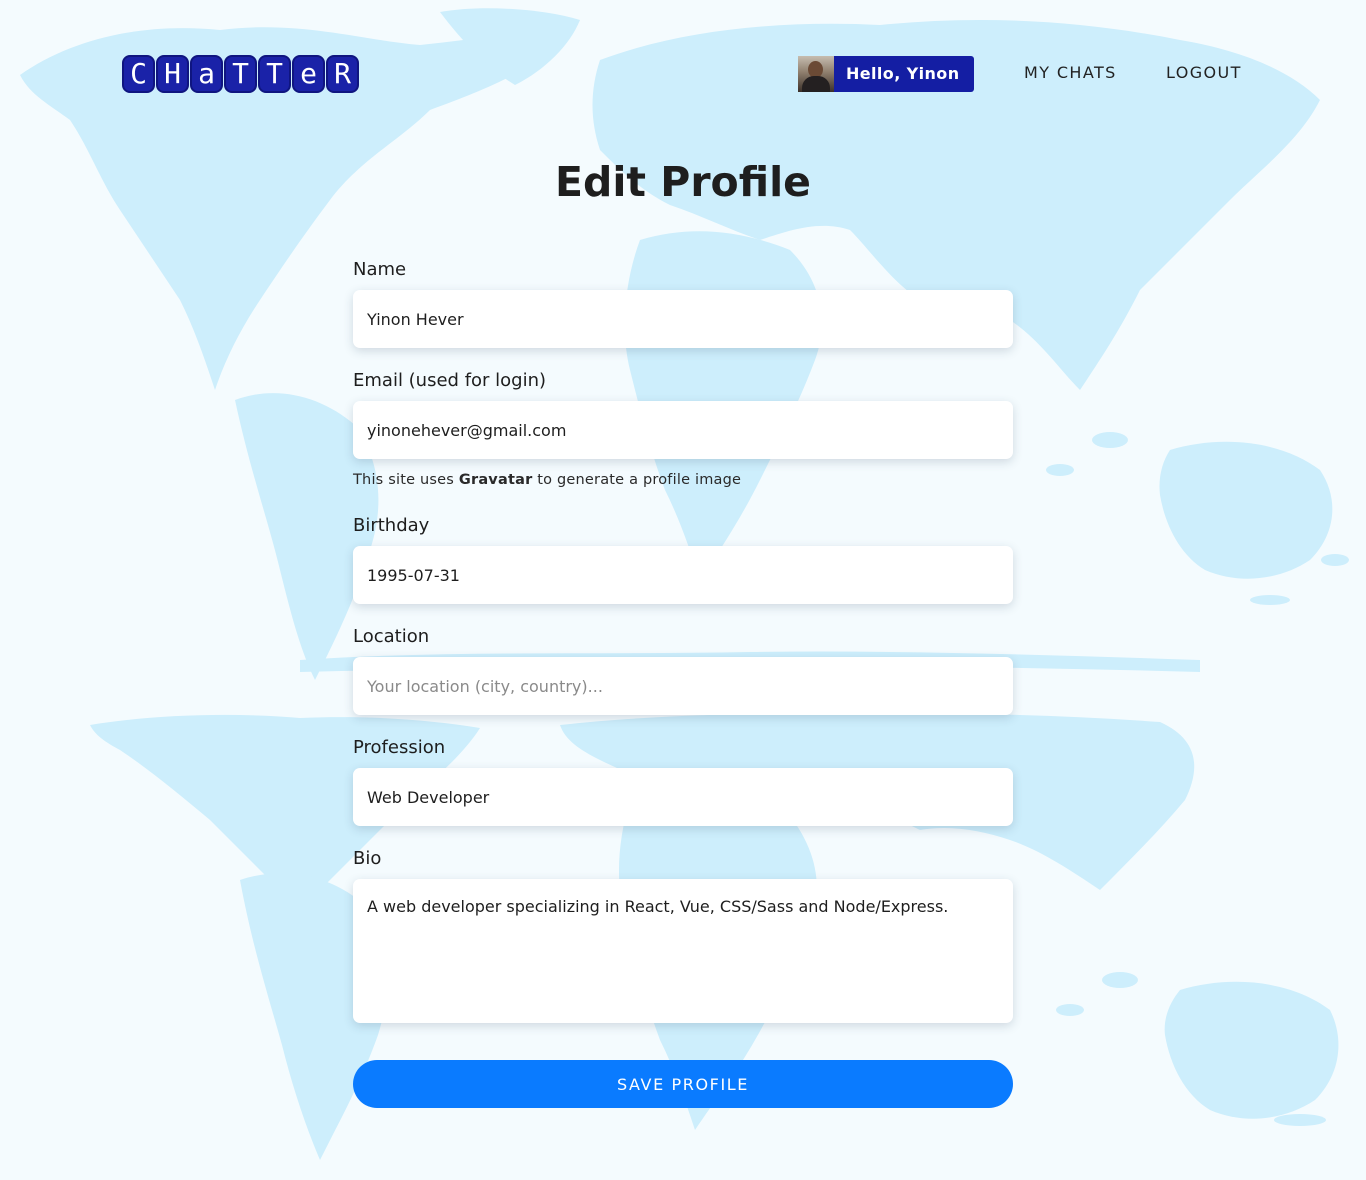  I want to click on logo-letter: e, so click(308, 74).